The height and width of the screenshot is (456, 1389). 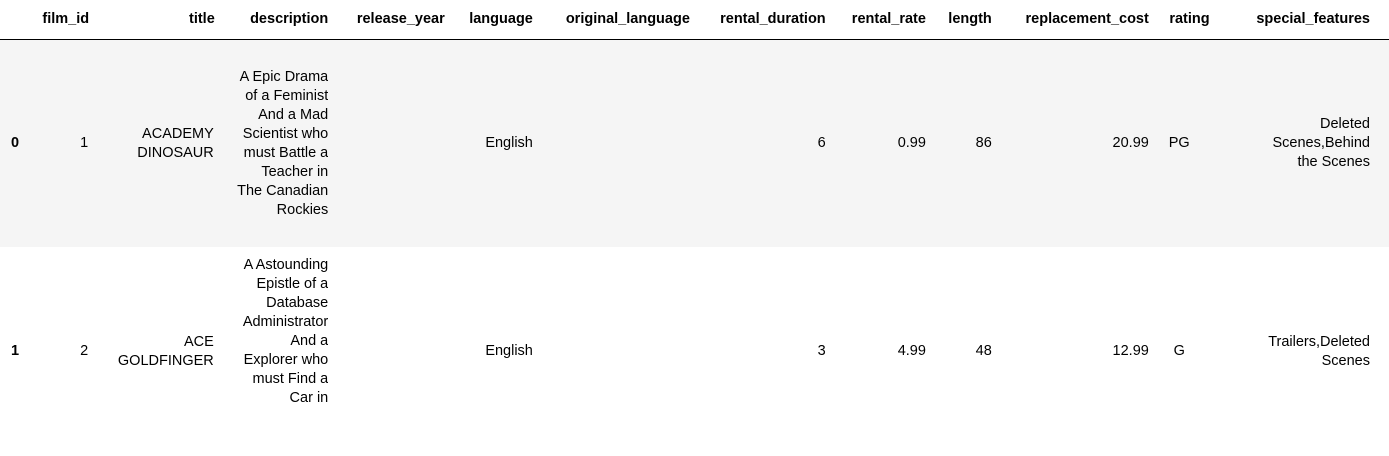 I want to click on cell-special-features: Deleted Scenes,Behind the Scenes, so click(x=1299, y=144).